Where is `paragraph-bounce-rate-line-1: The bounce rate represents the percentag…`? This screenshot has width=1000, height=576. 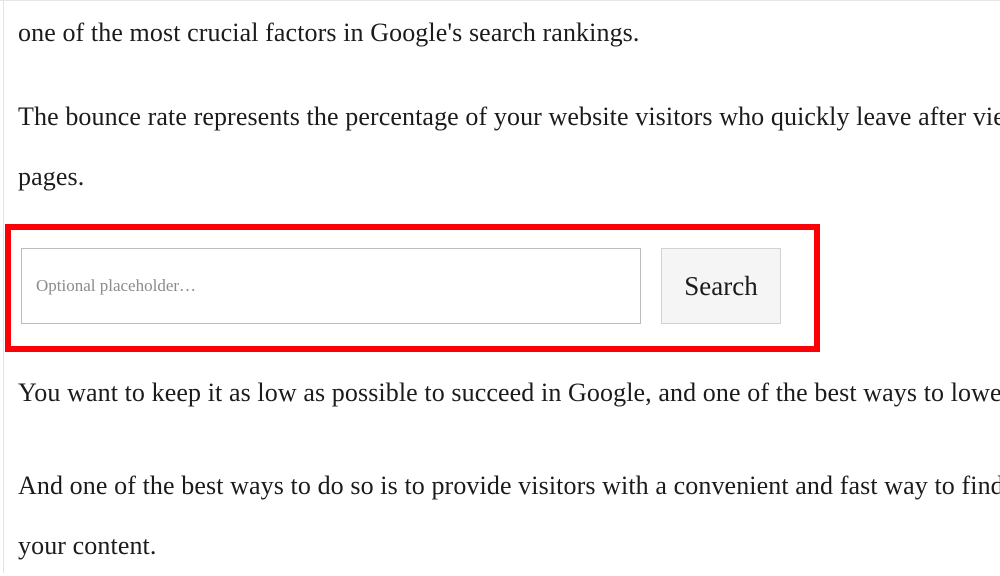 paragraph-bounce-rate-line-1: The bounce rate represents the percentag… is located at coordinates (509, 116).